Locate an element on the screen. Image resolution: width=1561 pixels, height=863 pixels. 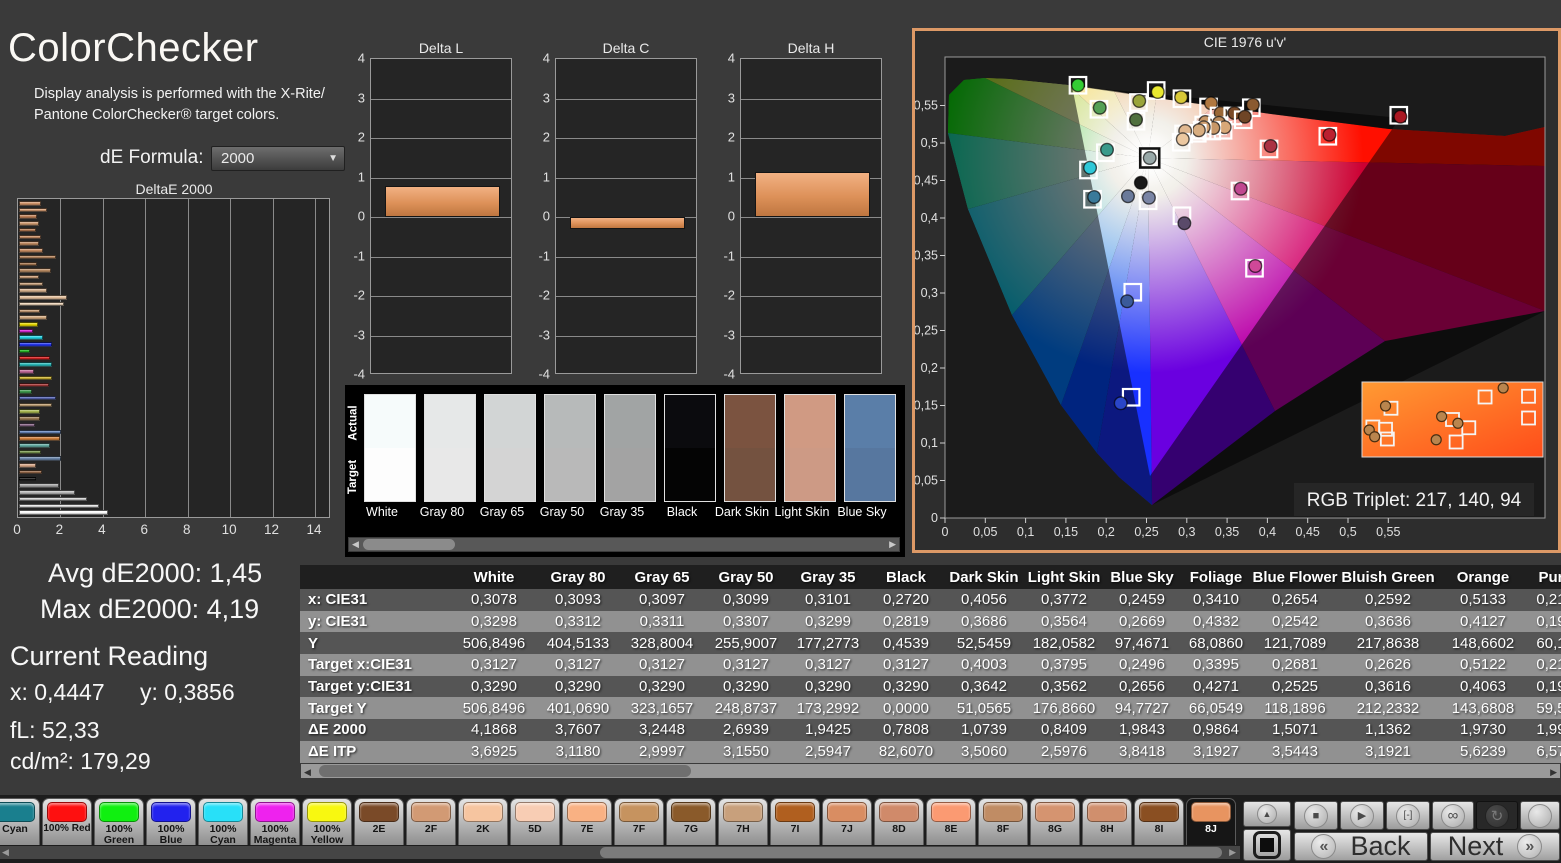
play-button: ▶ is located at coordinates (1362, 815).